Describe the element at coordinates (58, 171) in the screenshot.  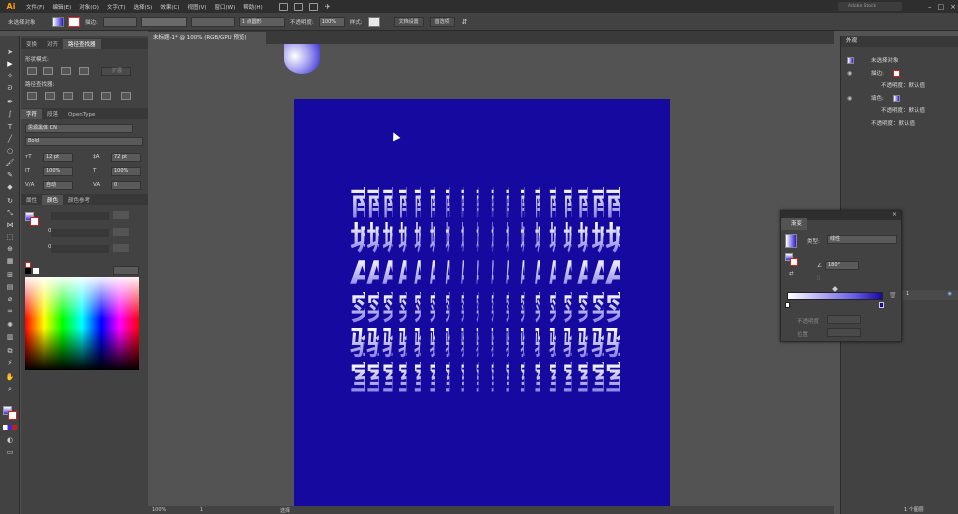
I see `vertical-scale-field: 100%` at that location.